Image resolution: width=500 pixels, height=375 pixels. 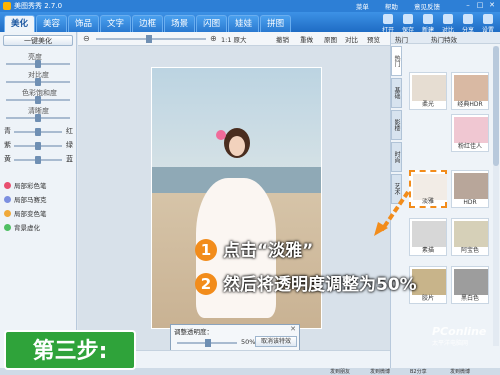 I want to click on main-tab-bar: 美化 美容 饰品 文字 边框 场景 闪图 娃娃 拼图 打开 保存 新建 对比 分享 设置, so click(x=250, y=23).